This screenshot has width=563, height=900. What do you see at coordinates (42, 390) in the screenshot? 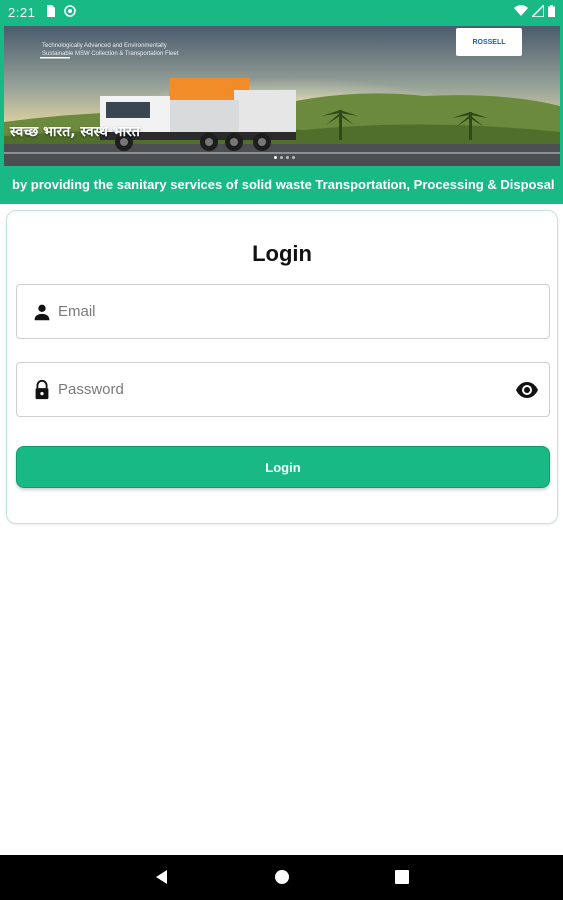
I see `lock-icon` at bounding box center [42, 390].